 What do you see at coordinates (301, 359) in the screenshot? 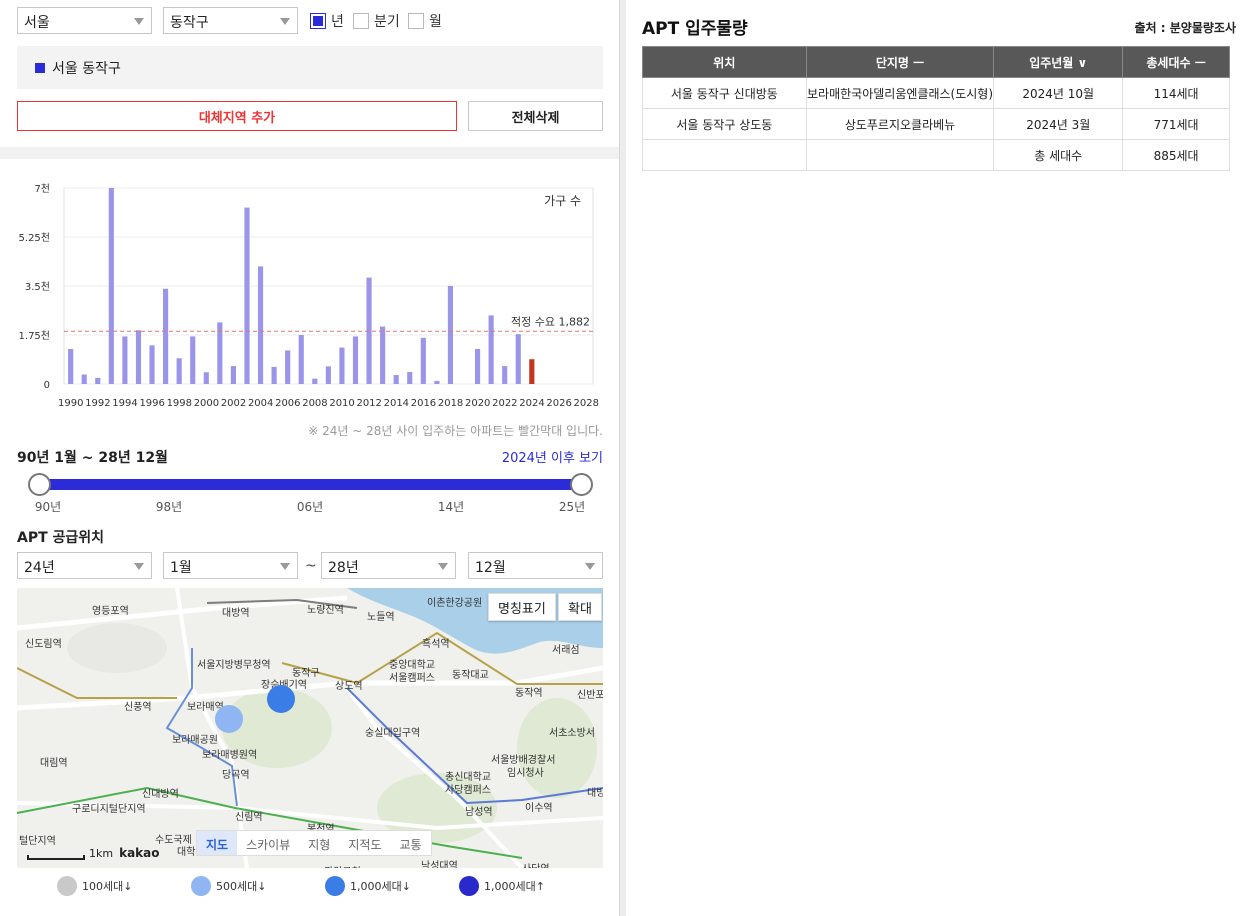
I see `bar-2007` at bounding box center [301, 359].